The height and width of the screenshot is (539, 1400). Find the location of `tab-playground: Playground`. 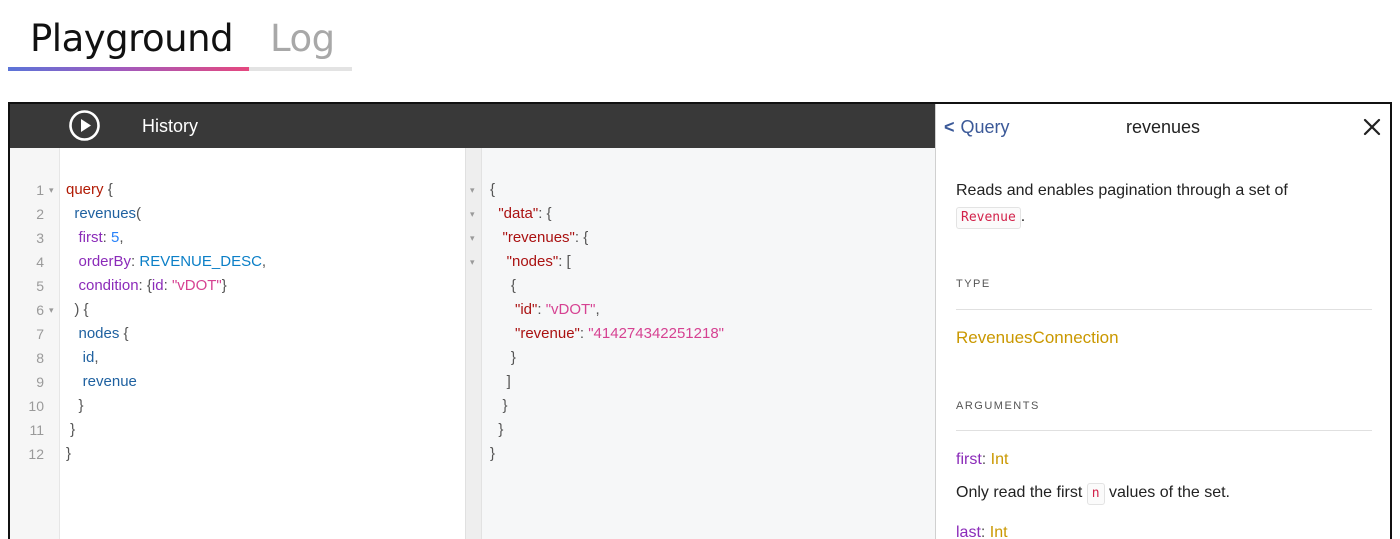

tab-playground: Playground is located at coordinates (132, 39).